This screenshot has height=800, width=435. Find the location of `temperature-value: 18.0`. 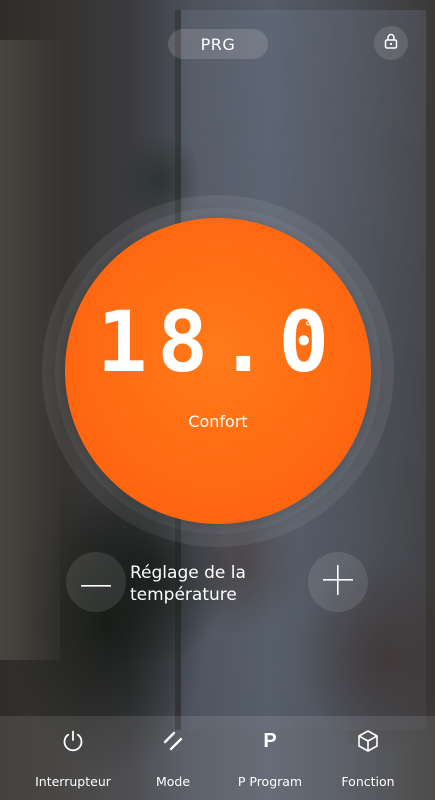

temperature-value: 18.0 is located at coordinates (218, 342).